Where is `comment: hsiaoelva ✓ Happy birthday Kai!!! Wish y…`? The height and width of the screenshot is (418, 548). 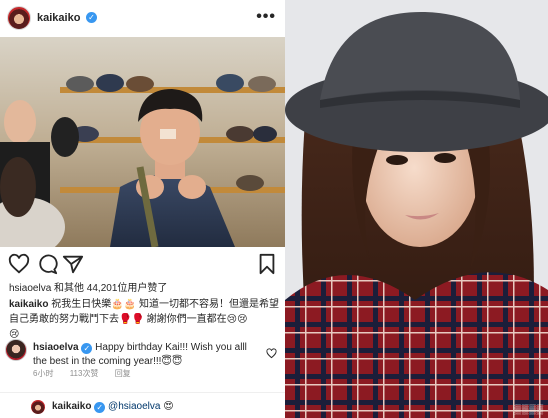
comment: hsiaoelva ✓ Happy birthday Kai!!! Wish y… is located at coordinates (142, 365).